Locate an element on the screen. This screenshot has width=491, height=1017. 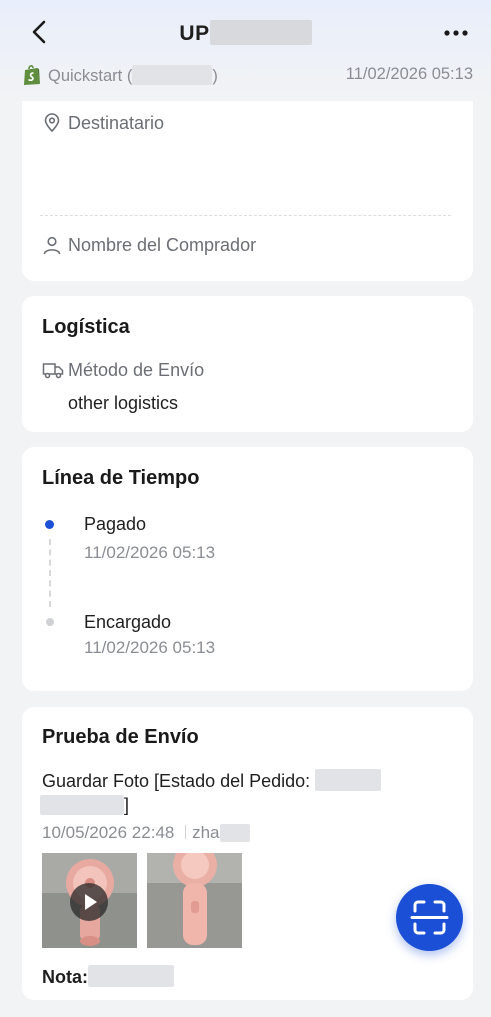
timeline-connector is located at coordinates (50, 573).